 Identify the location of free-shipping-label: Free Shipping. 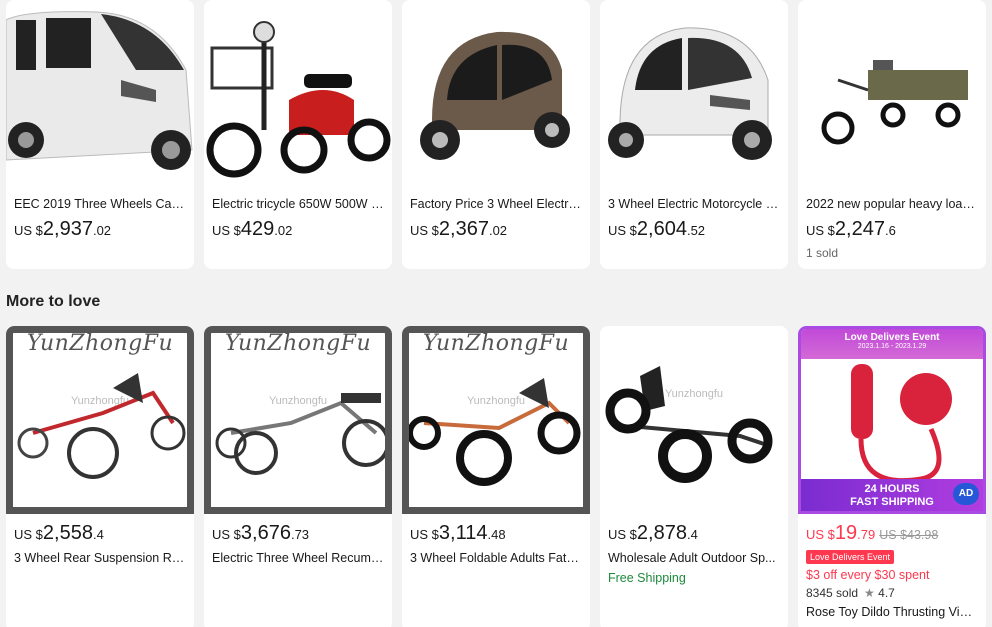
(647, 578).